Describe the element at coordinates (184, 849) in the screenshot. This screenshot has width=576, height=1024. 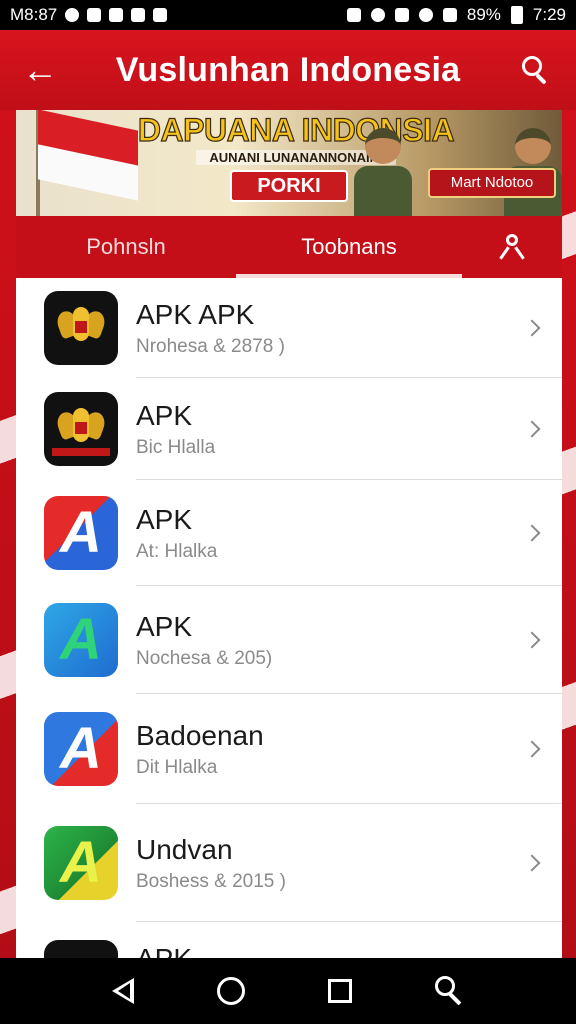
I see `app-name: Undvan` at that location.